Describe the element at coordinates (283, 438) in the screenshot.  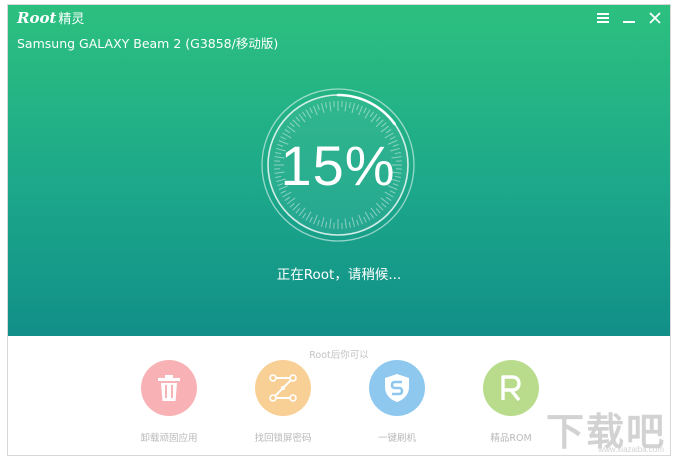
I see `feature-label: 找回锁屏密码` at that location.